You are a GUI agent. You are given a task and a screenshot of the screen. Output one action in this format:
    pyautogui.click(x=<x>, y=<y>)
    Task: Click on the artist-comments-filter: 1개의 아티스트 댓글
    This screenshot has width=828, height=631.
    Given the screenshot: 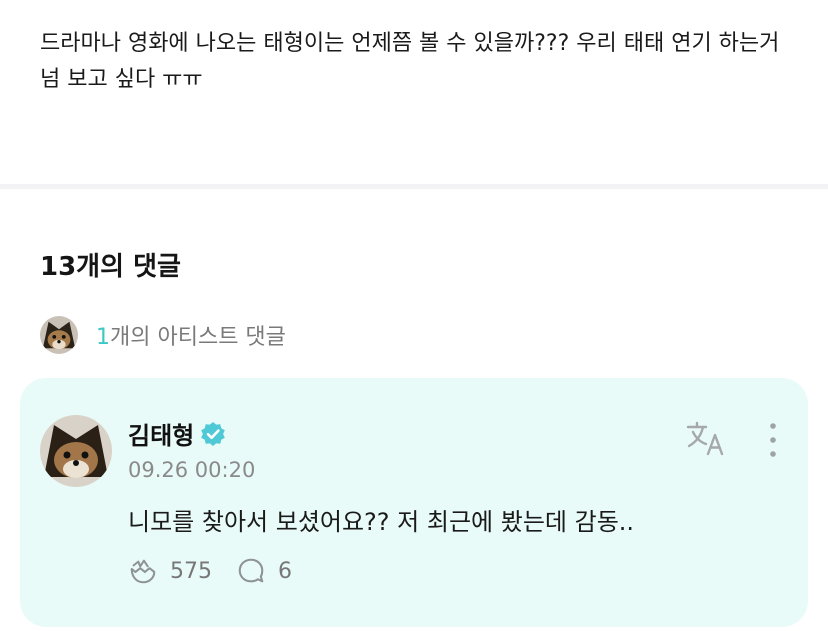 What is the action you would take?
    pyautogui.click(x=163, y=335)
    